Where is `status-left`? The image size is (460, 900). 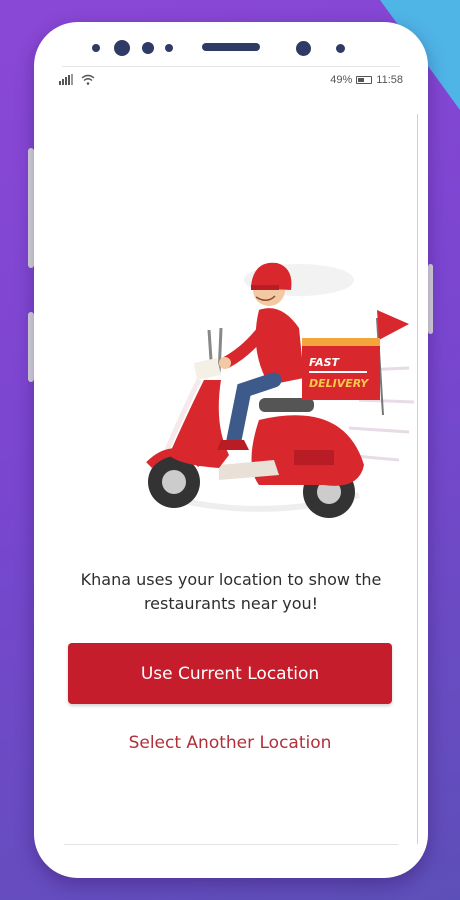
status-left is located at coordinates (77, 79).